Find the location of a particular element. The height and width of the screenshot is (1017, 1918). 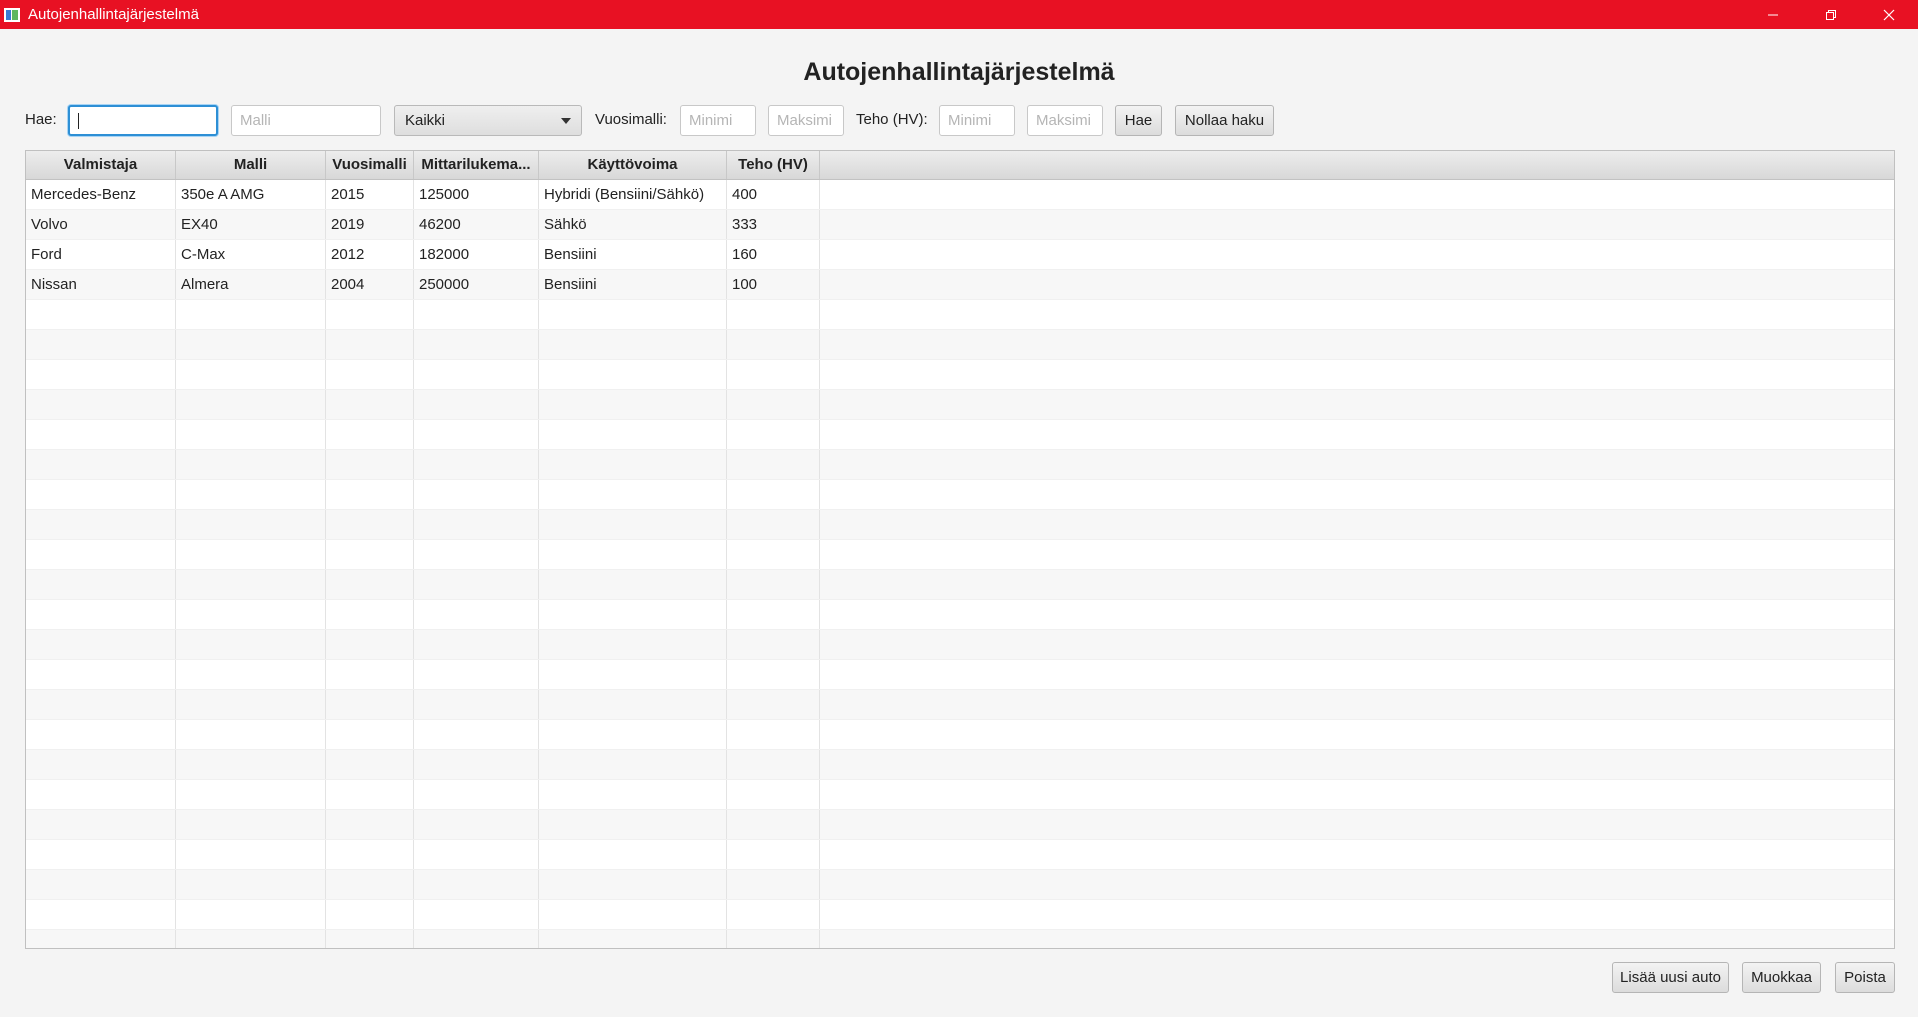

search-input is located at coordinates (143, 120).